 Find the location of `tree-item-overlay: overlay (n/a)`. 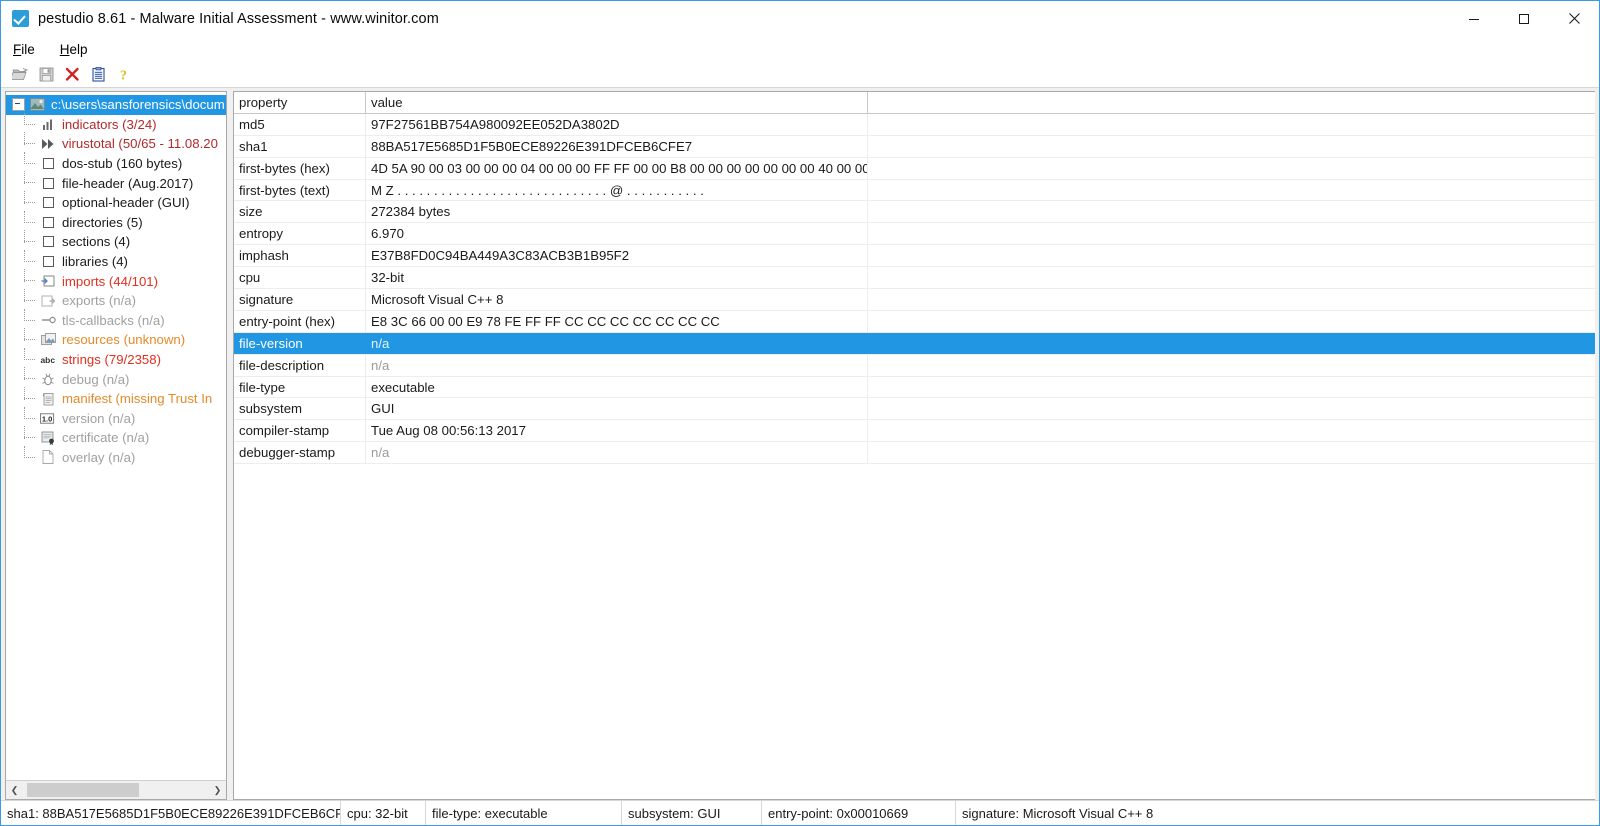

tree-item-overlay: overlay (n/a) is located at coordinates (116, 456).